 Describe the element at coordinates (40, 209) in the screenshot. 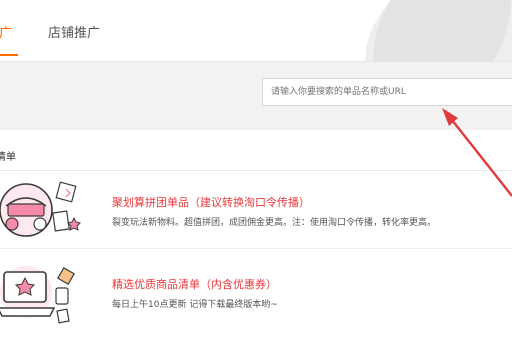

I see `group-buy-illustration-icon` at that location.